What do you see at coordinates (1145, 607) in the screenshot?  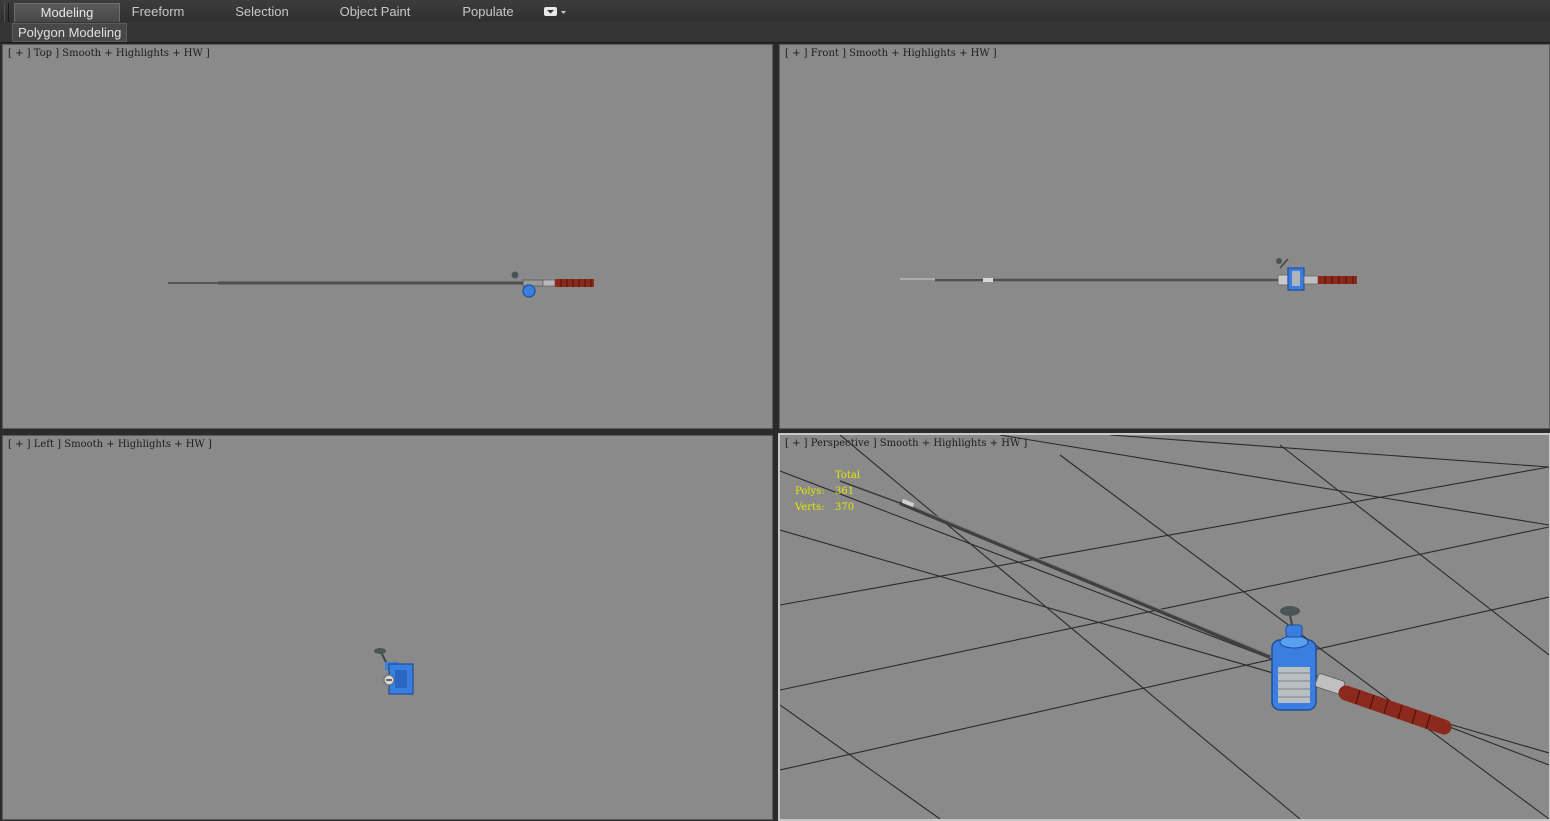 I see `fishing-rod-perspective-view` at bounding box center [1145, 607].